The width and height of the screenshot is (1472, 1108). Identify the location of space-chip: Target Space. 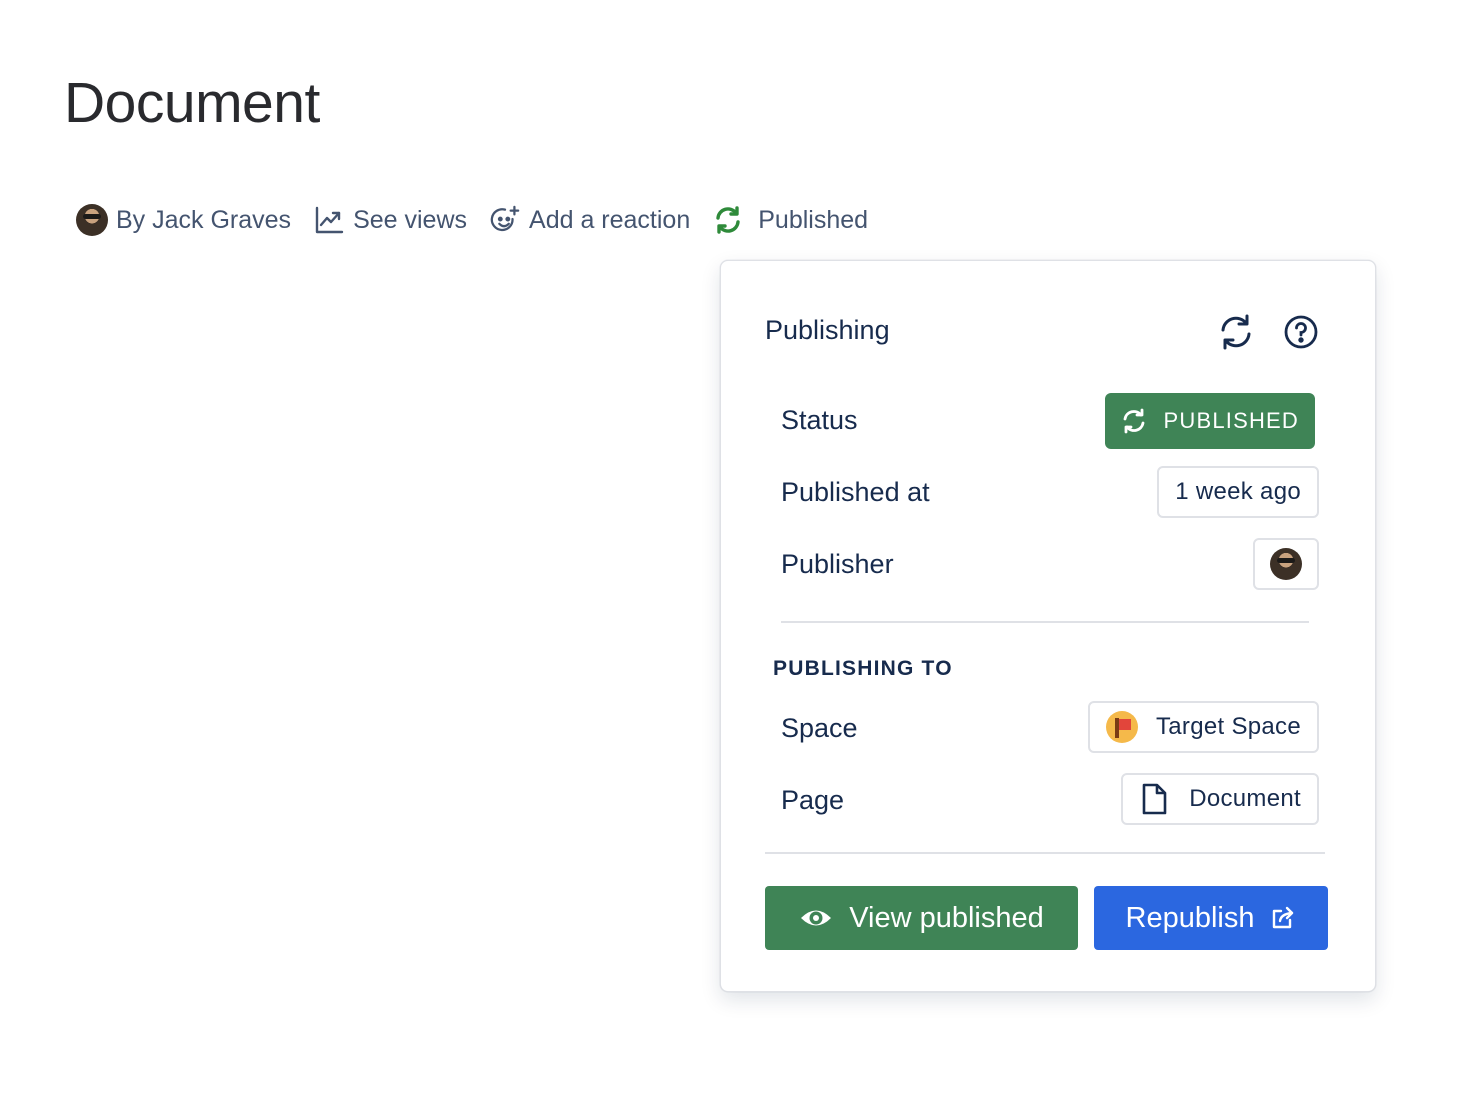
(1203, 727).